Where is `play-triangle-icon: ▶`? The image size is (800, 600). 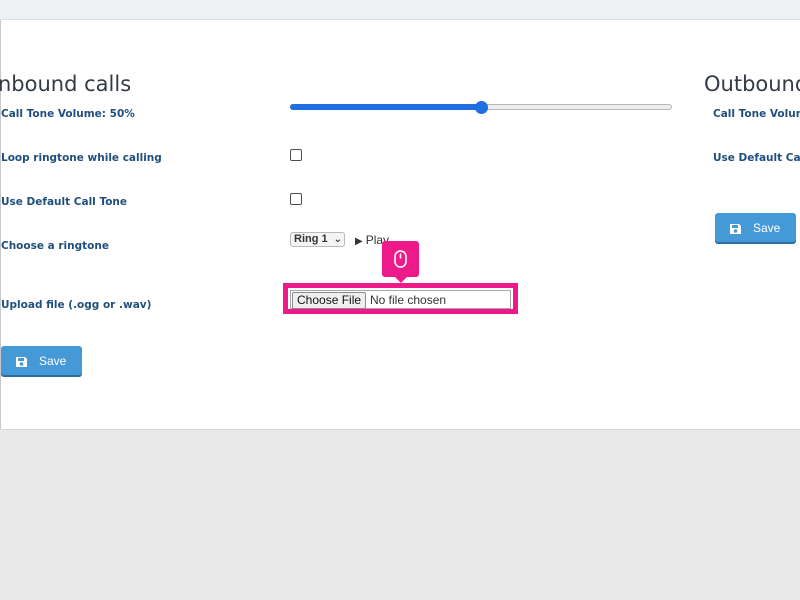
play-triangle-icon: ▶ is located at coordinates (359, 241).